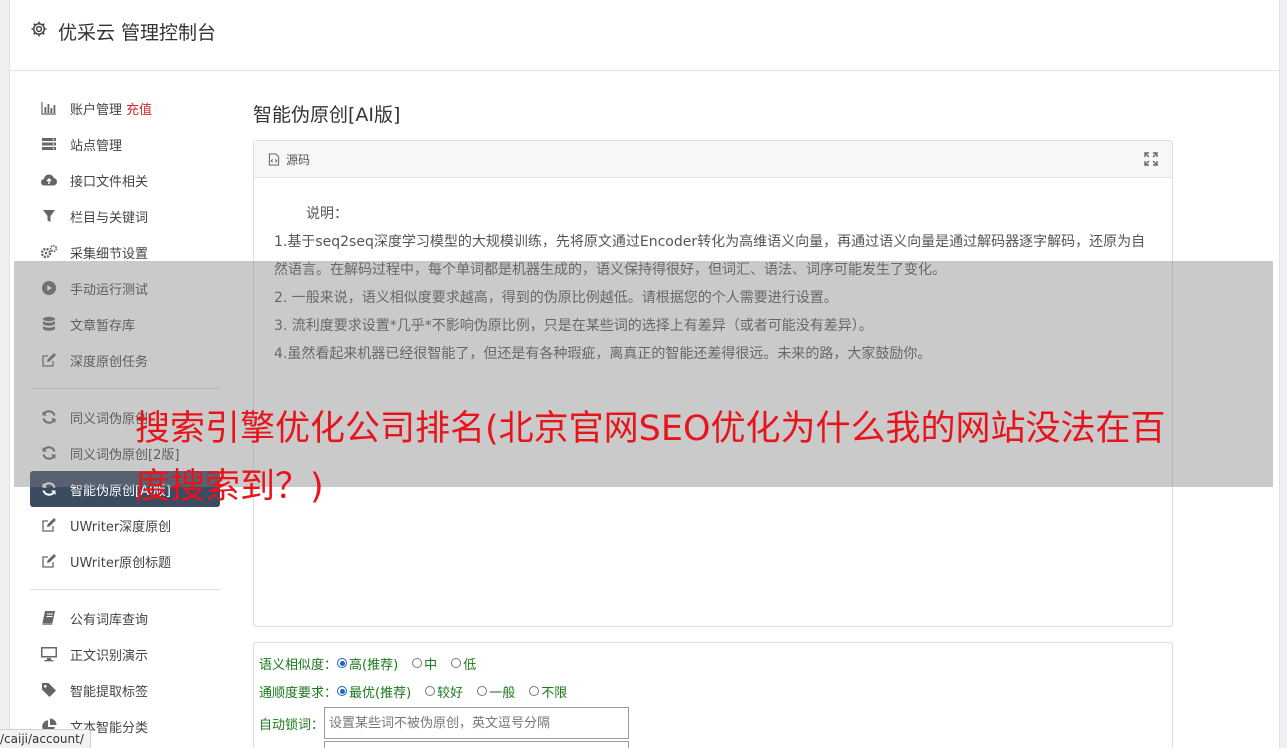 The width and height of the screenshot is (1287, 748). I want to click on similarity-option-label: 高(推荐), so click(374, 665).